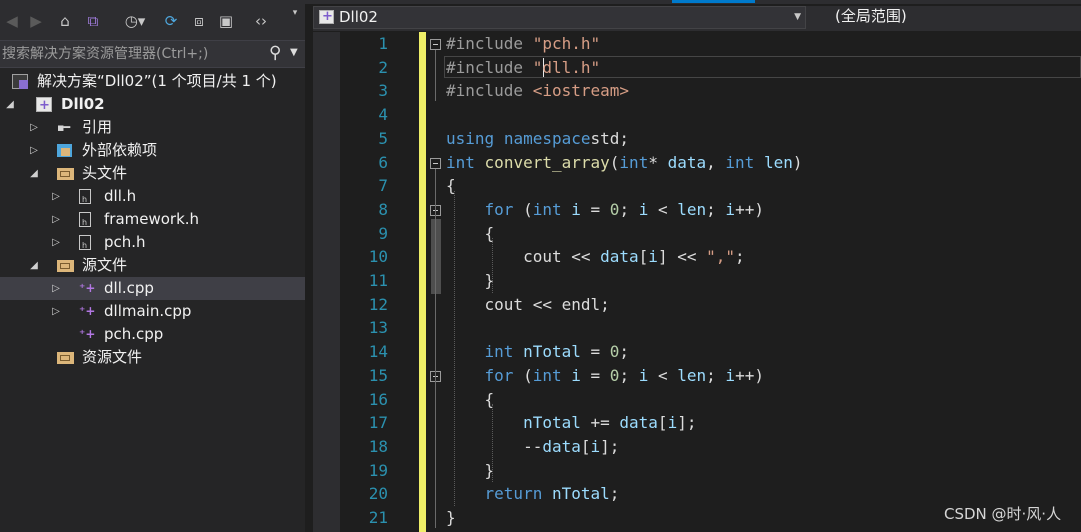  I want to click on code-token: for, so click(499, 375).